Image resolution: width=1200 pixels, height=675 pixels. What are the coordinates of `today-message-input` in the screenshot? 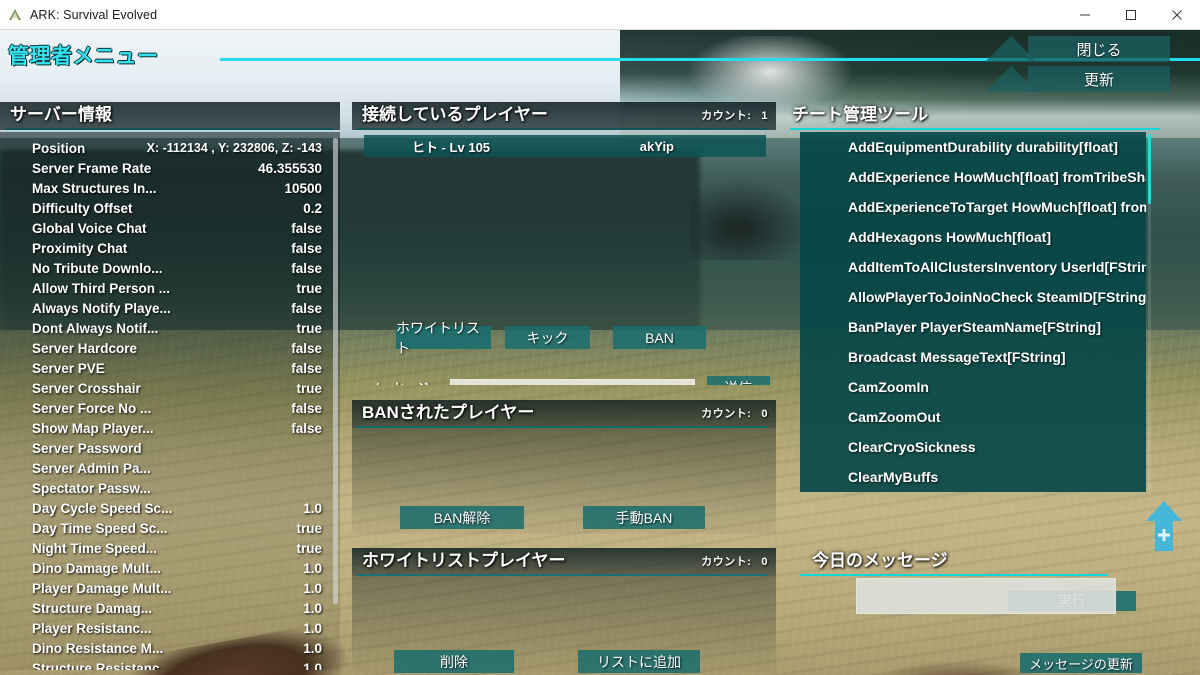 It's located at (986, 596).